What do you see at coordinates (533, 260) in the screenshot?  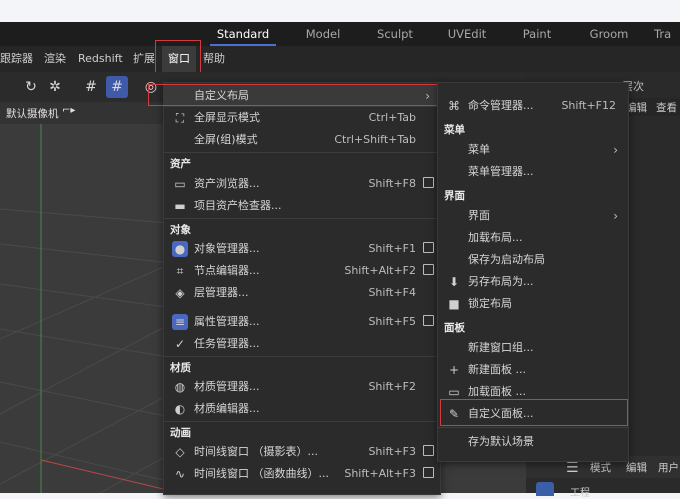 I see `submenu-item-save-startup-layout: 保存为启动布局` at bounding box center [533, 260].